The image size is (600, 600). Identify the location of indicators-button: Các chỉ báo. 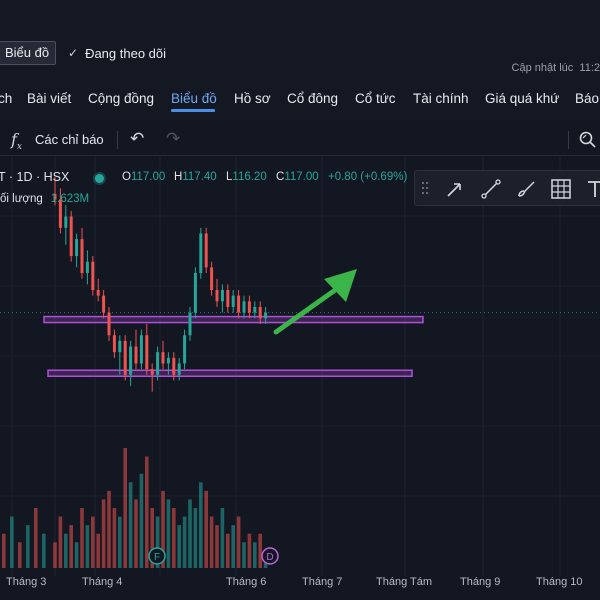
(69, 139).